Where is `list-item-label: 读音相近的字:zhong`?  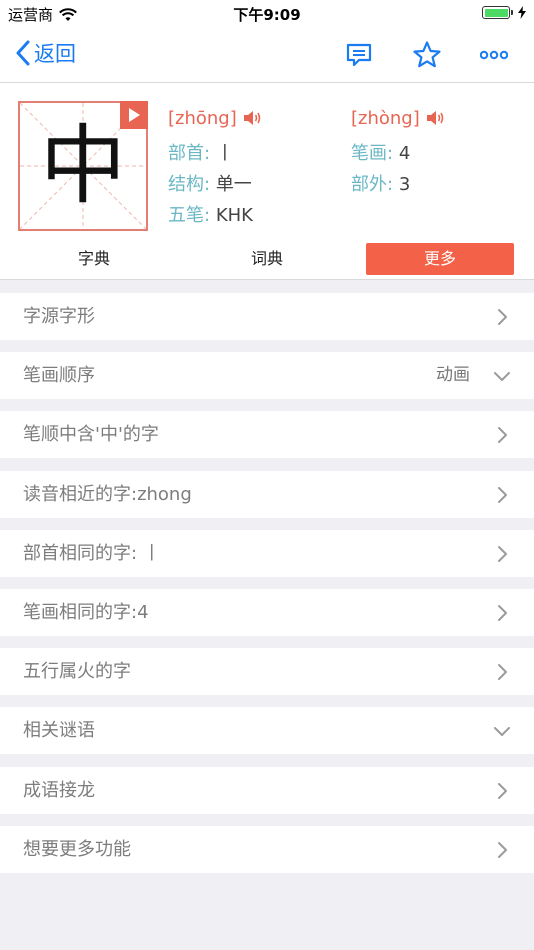 list-item-label: 读音相近的字:zhong is located at coordinates (107, 494).